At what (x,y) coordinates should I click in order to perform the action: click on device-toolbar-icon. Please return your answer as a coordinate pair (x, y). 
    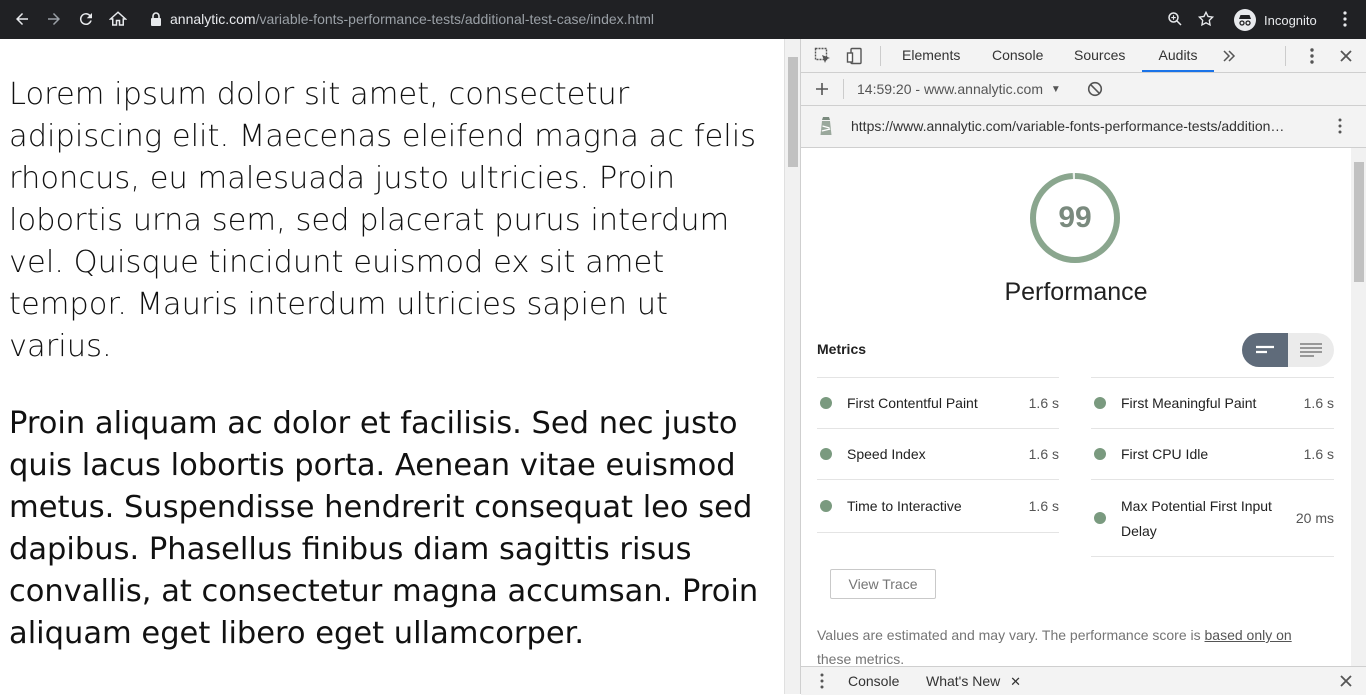
    Looking at the image, I should click on (855, 56).